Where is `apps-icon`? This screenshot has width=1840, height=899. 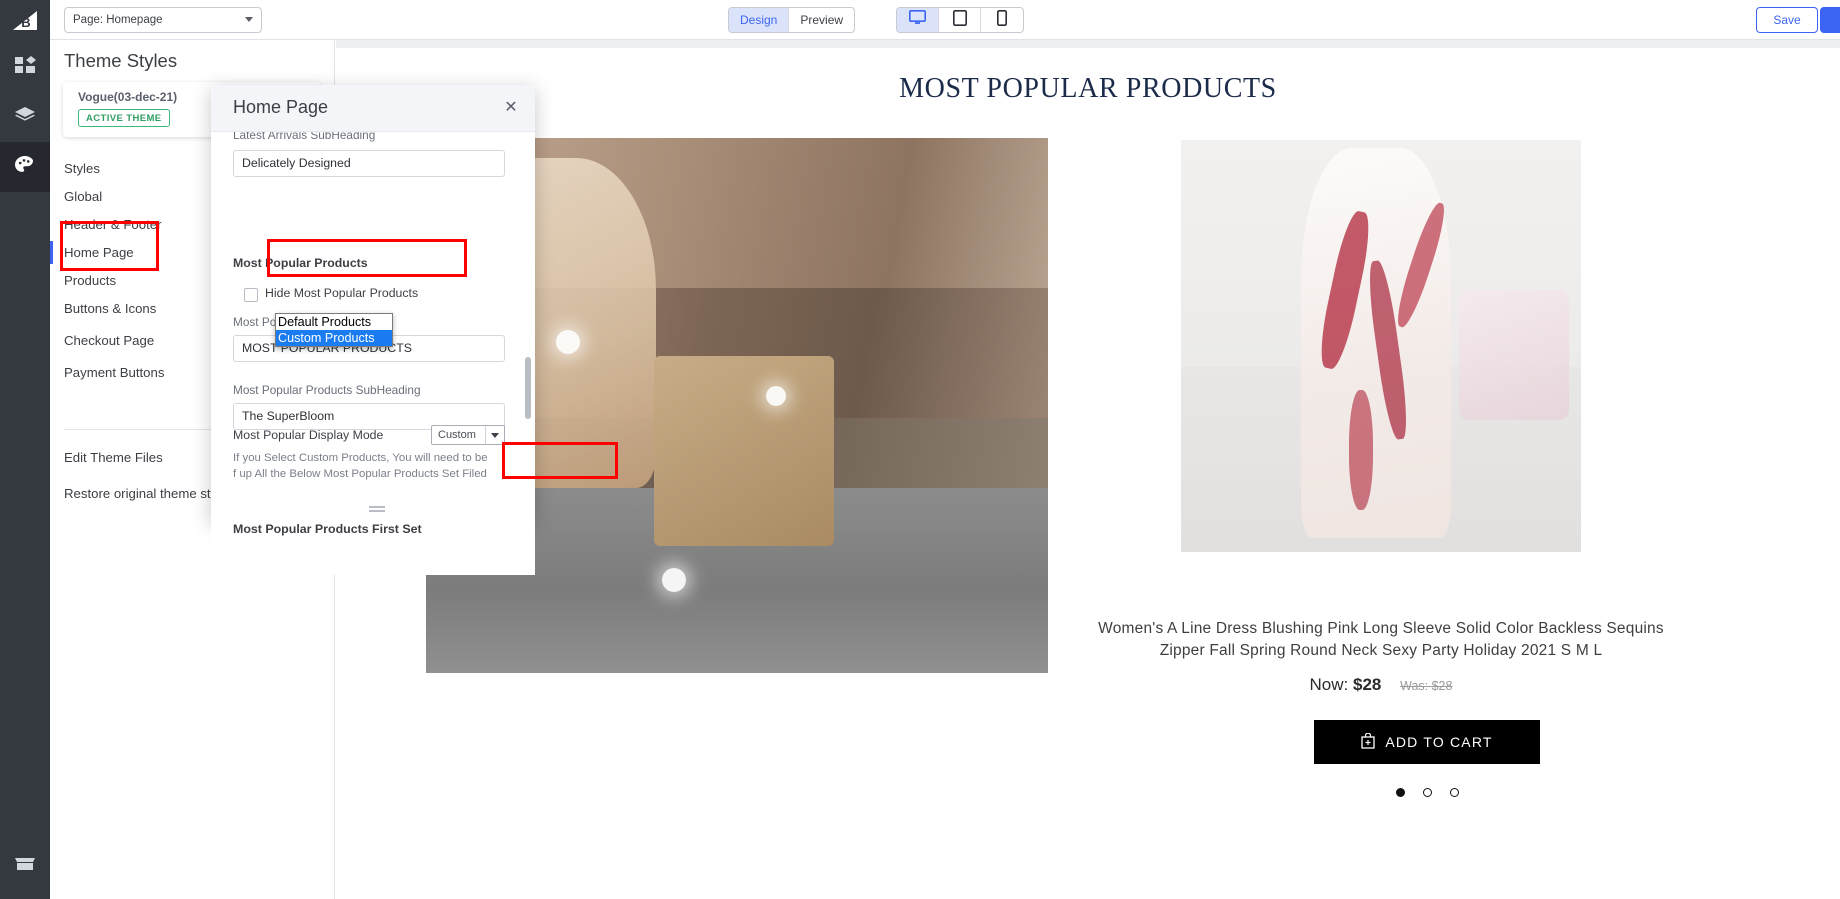
apps-icon is located at coordinates (25, 67).